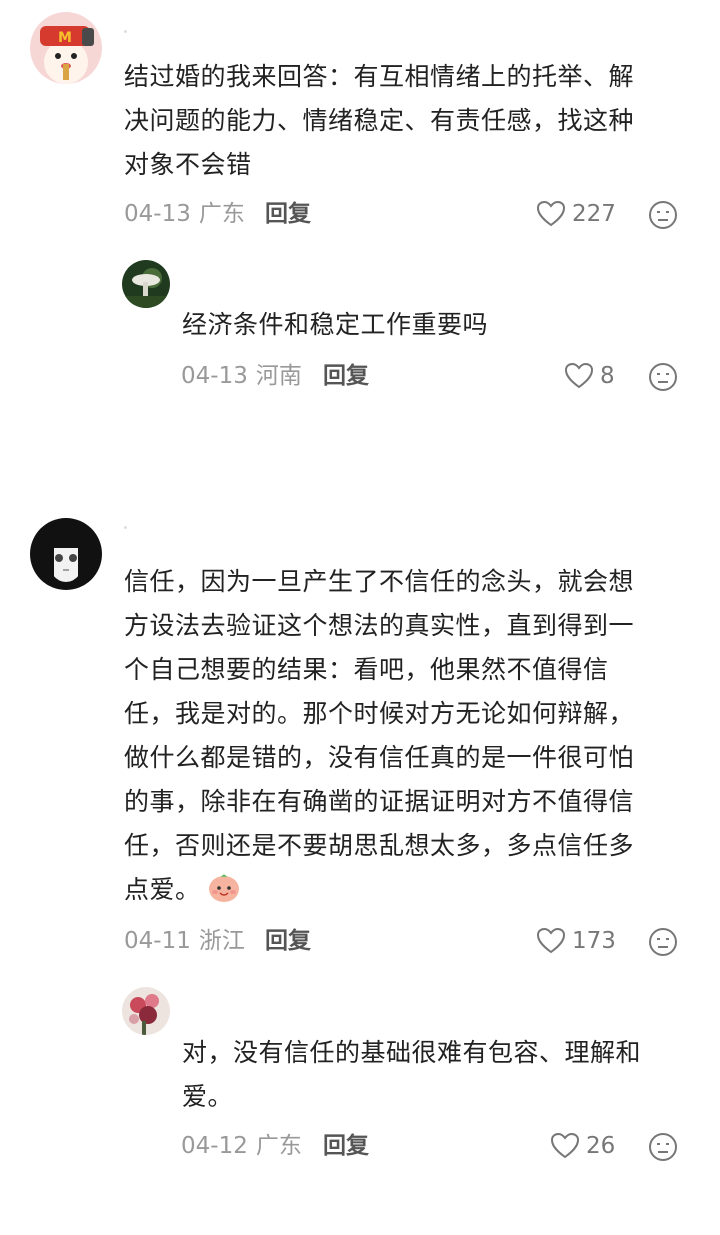 The width and height of the screenshot is (720, 1235). Describe the element at coordinates (223, 888) in the screenshot. I see `smiling-peach-emoji` at that location.